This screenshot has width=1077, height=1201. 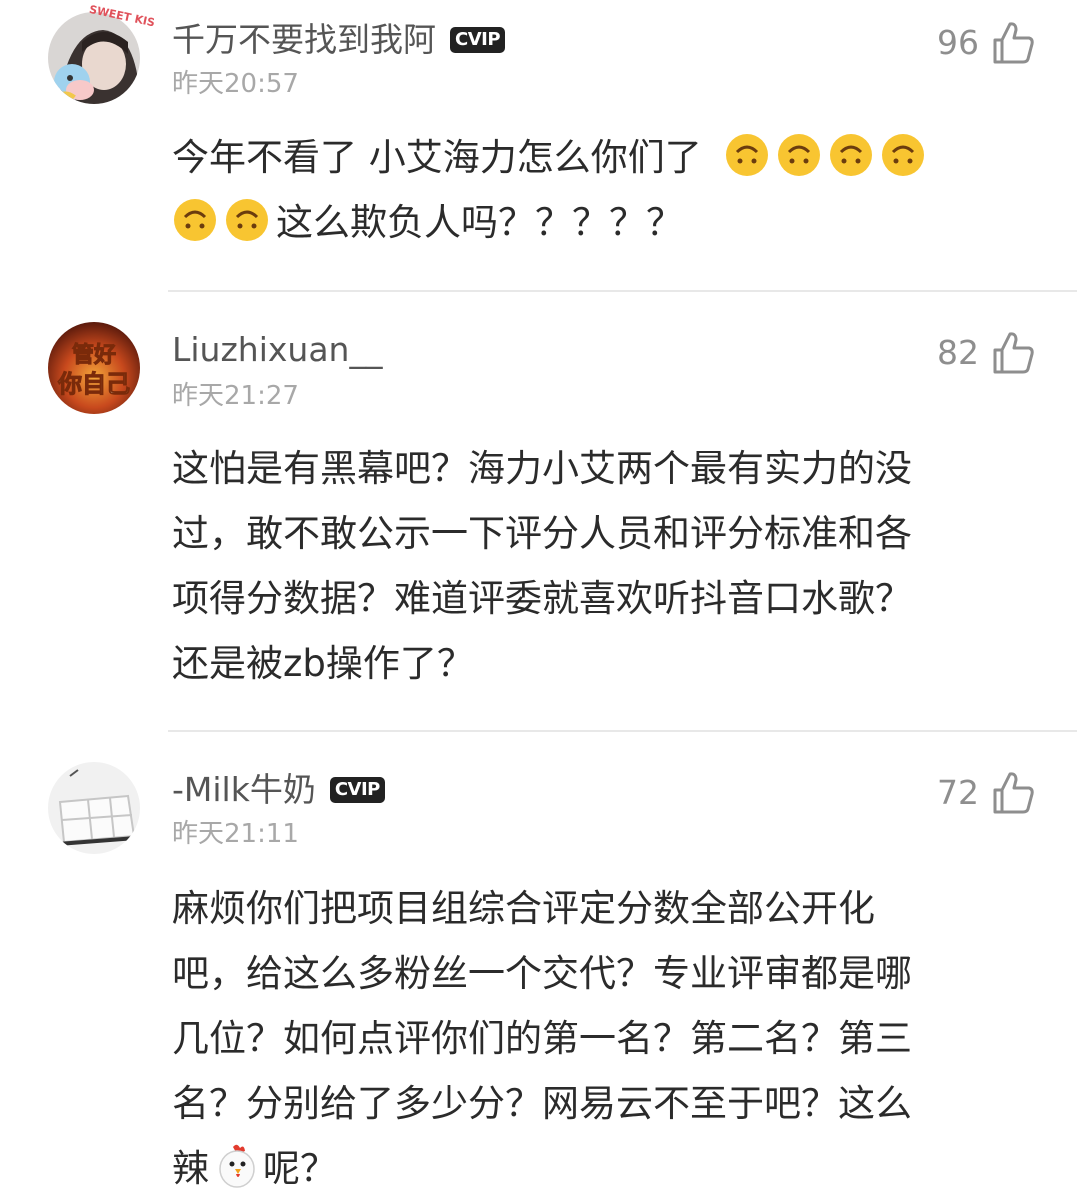 What do you see at coordinates (987, 42) in the screenshot?
I see `like-button: 96` at bounding box center [987, 42].